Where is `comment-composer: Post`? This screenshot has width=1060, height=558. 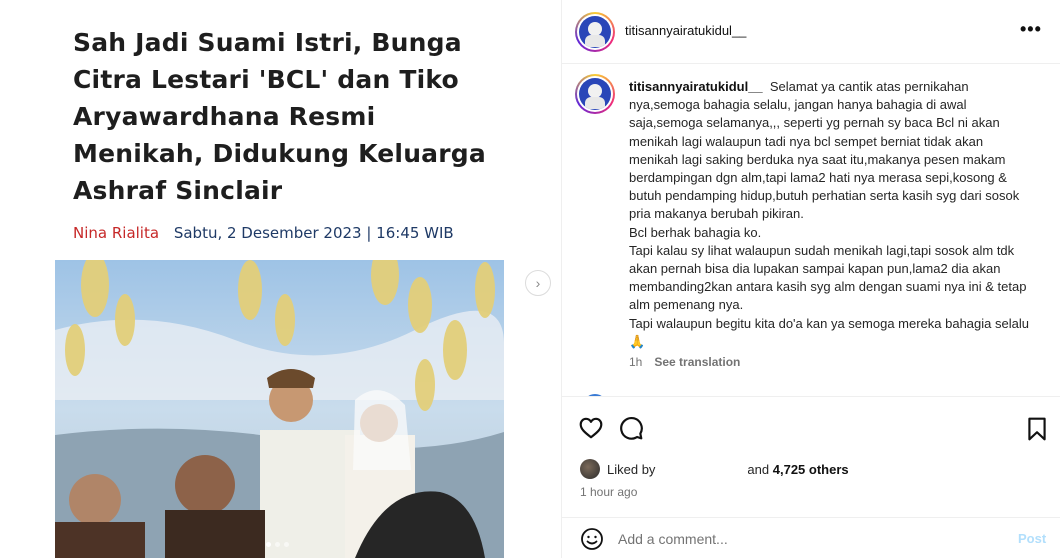
comment-composer: Post is located at coordinates (811, 537).